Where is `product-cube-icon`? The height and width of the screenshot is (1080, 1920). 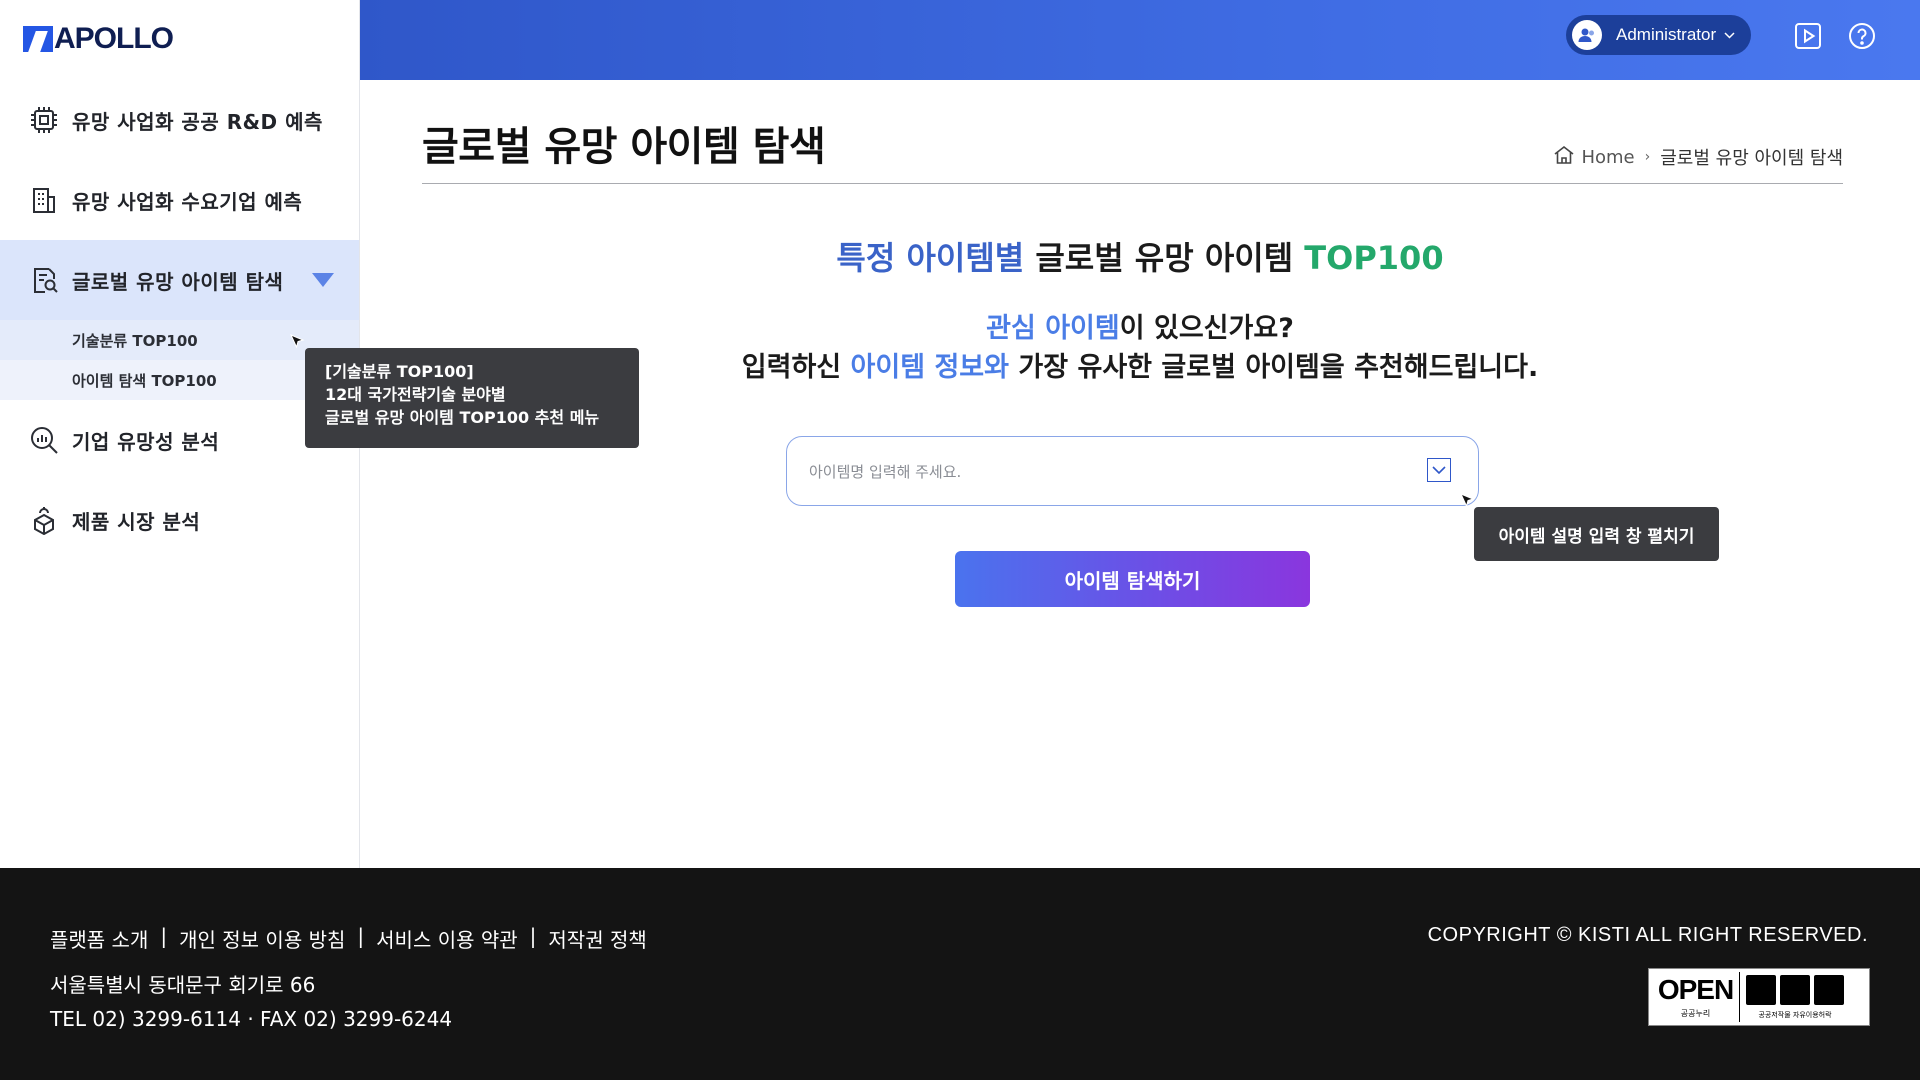 product-cube-icon is located at coordinates (44, 520).